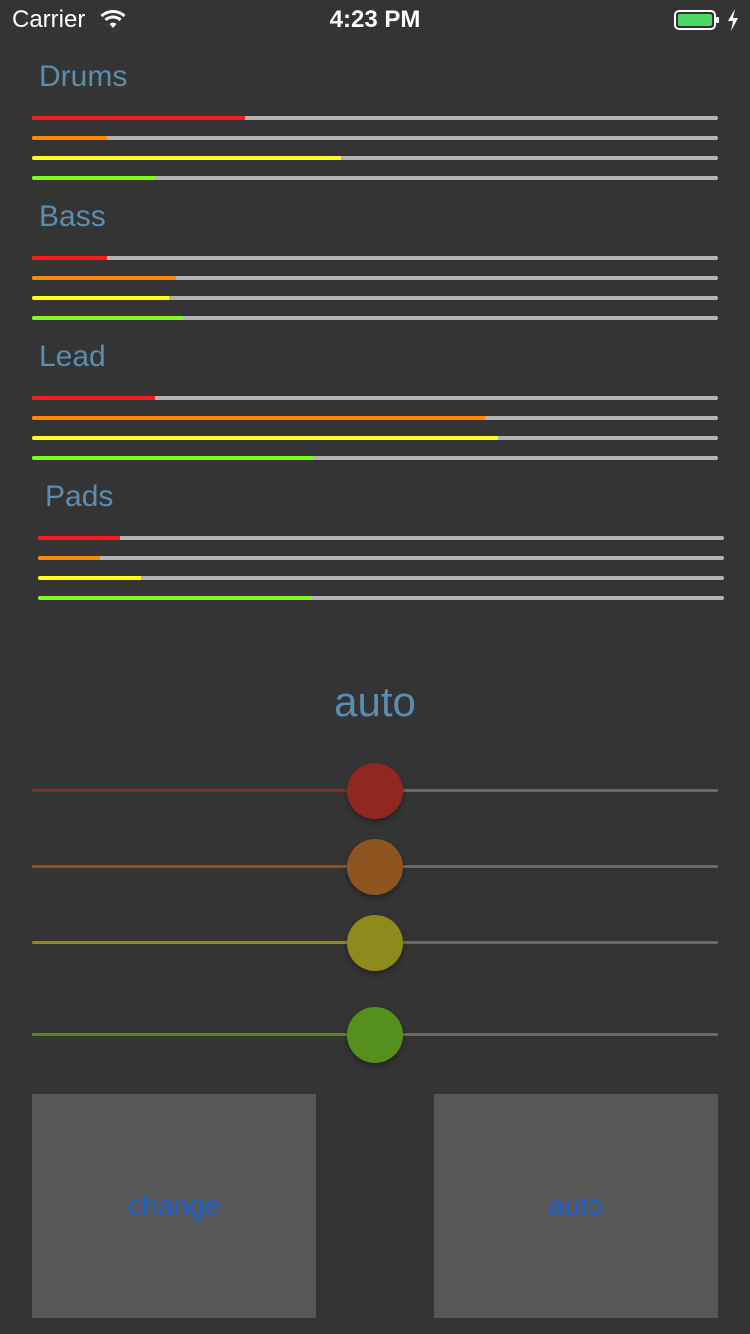  I want to click on slider-orange, so click(375, 867).